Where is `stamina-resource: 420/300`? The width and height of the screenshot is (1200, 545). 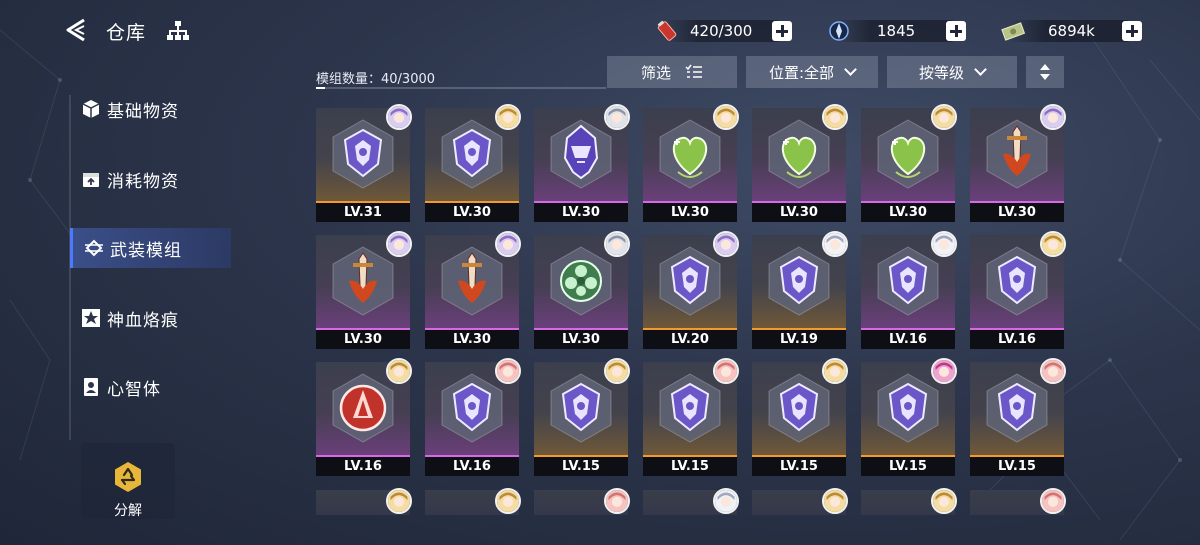 stamina-resource: 420/300 is located at coordinates (723, 31).